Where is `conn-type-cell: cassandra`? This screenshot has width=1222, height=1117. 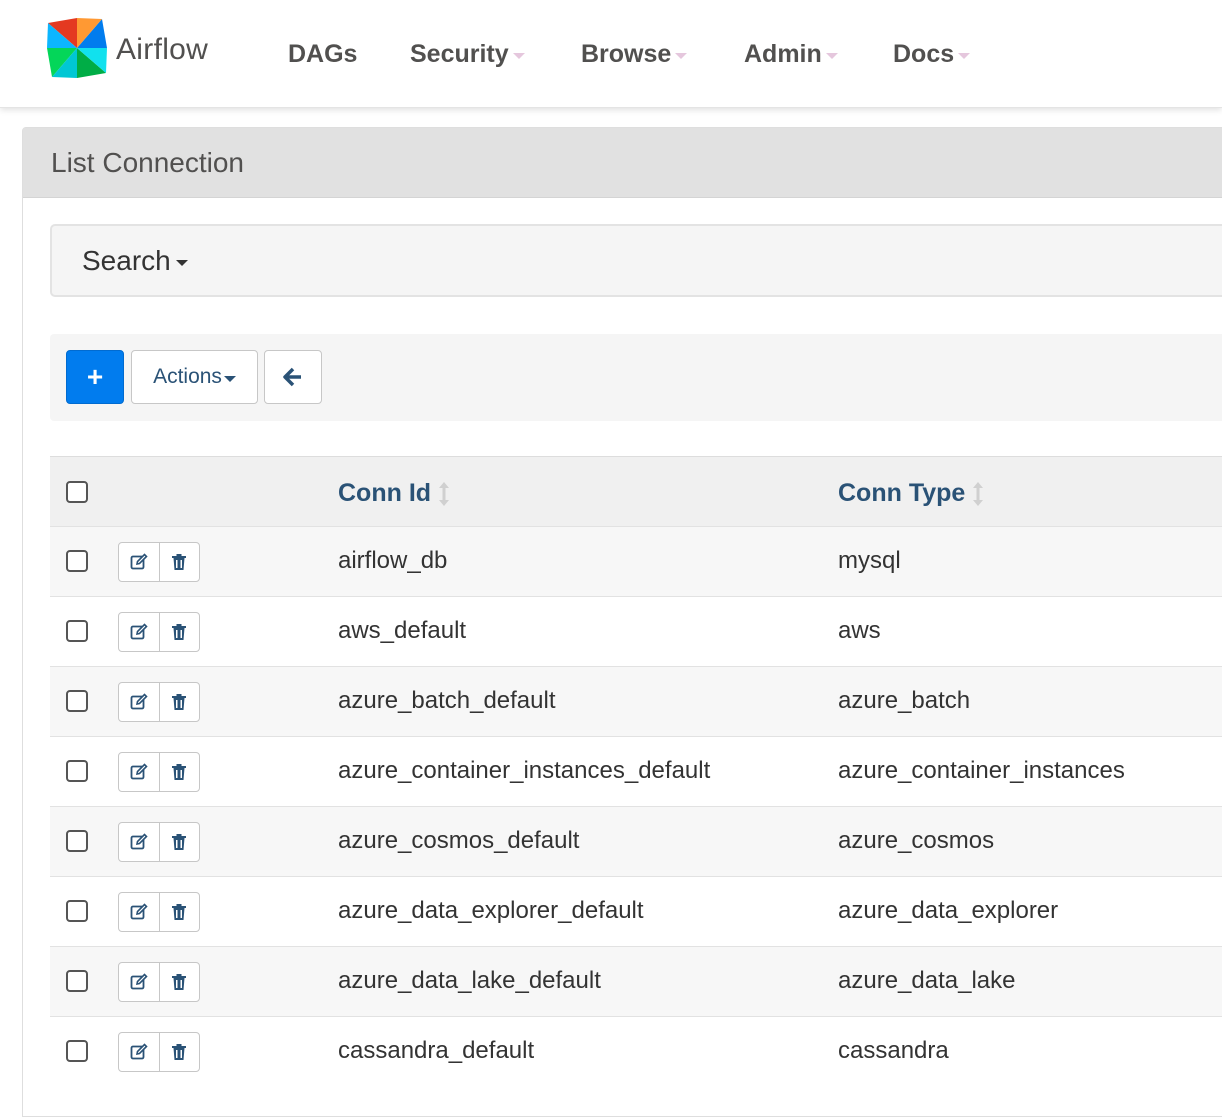
conn-type-cell: cassandra is located at coordinates (893, 1050).